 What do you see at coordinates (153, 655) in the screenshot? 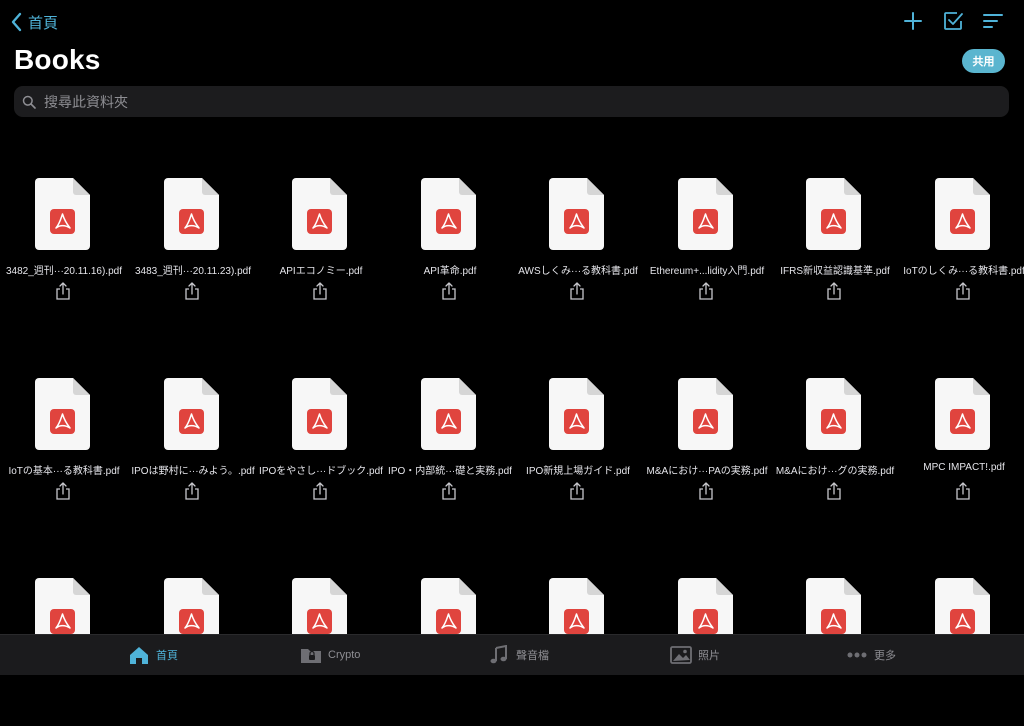
I see `tab-home: 首頁` at bounding box center [153, 655].